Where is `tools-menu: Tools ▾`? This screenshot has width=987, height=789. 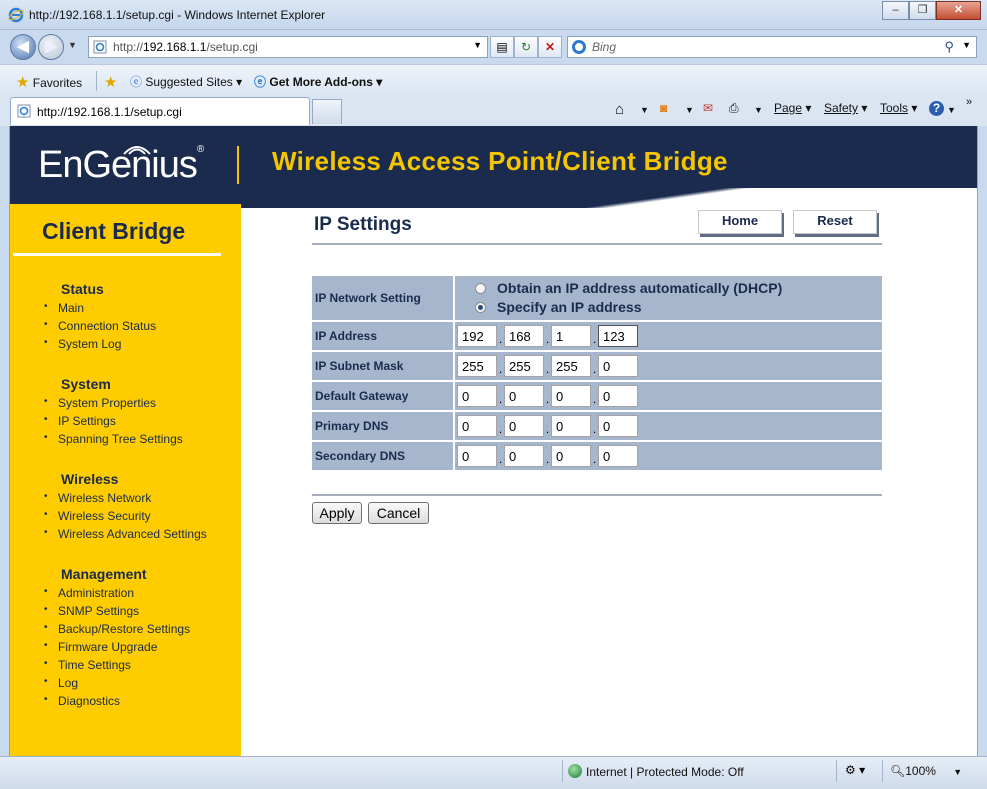 tools-menu: Tools ▾ is located at coordinates (898, 108).